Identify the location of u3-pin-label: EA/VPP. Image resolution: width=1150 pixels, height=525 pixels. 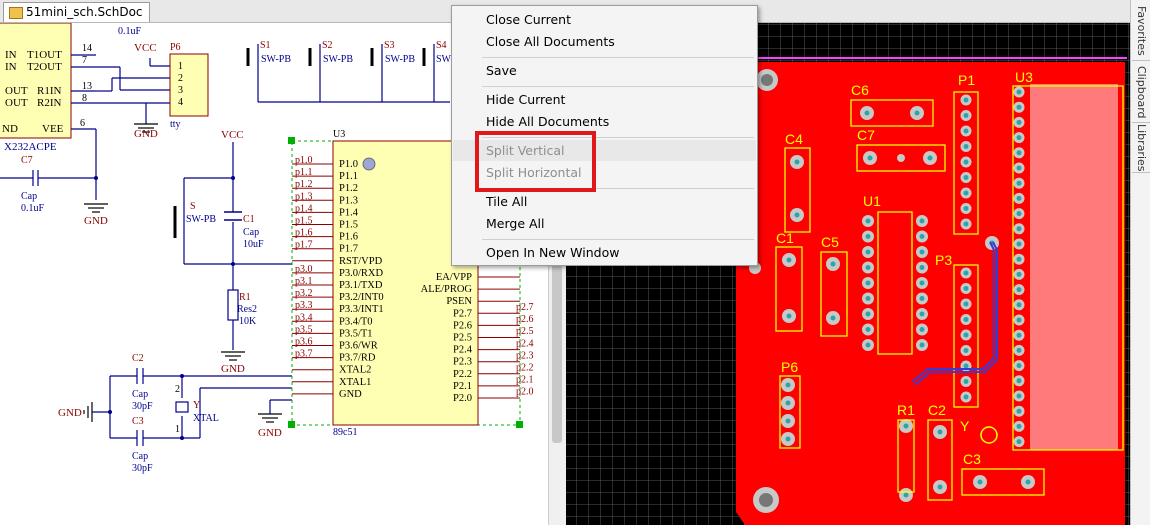
(454, 277).